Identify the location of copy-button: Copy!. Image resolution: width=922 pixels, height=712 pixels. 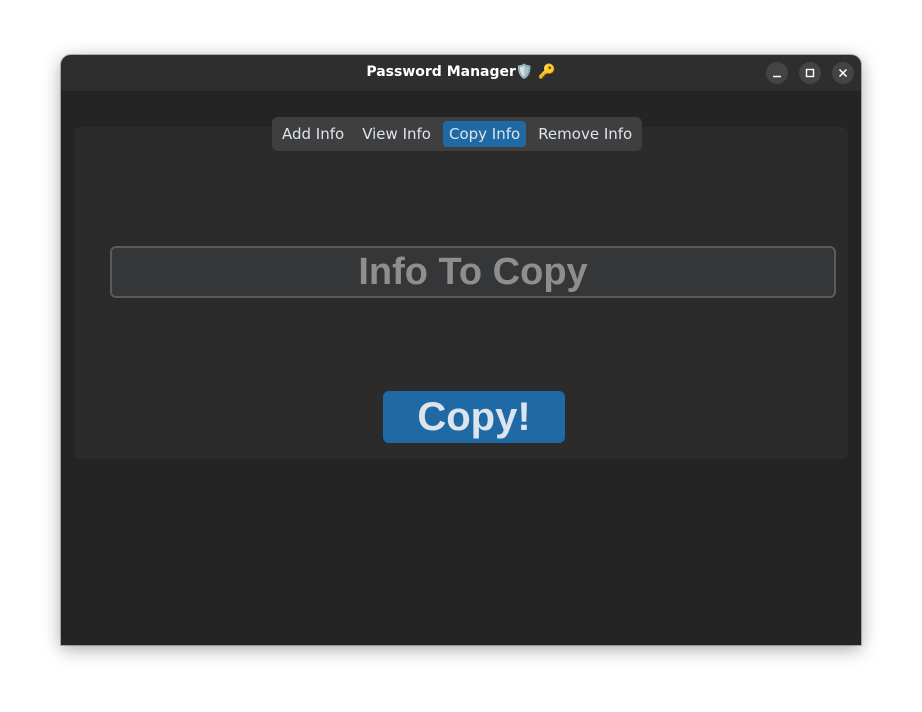
(474, 417).